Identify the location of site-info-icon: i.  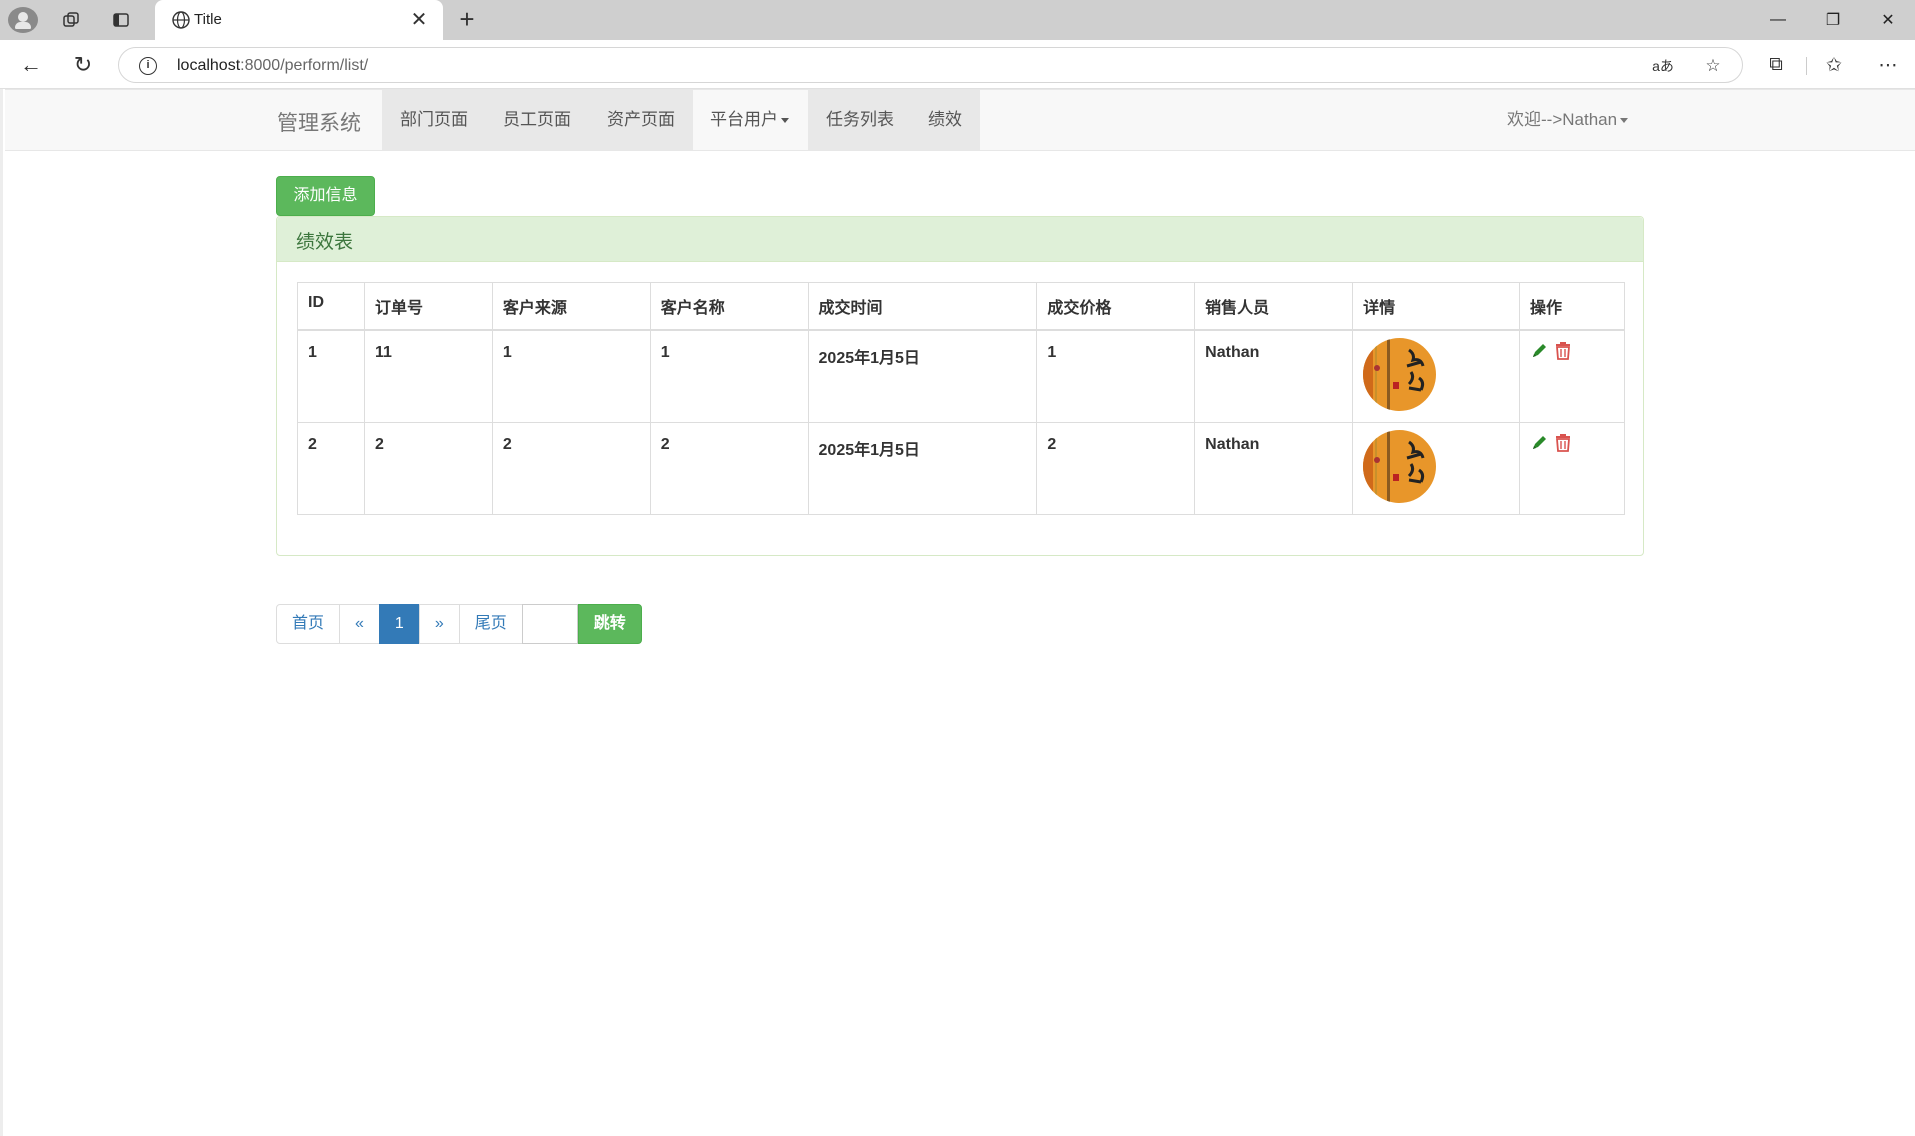
(148, 66).